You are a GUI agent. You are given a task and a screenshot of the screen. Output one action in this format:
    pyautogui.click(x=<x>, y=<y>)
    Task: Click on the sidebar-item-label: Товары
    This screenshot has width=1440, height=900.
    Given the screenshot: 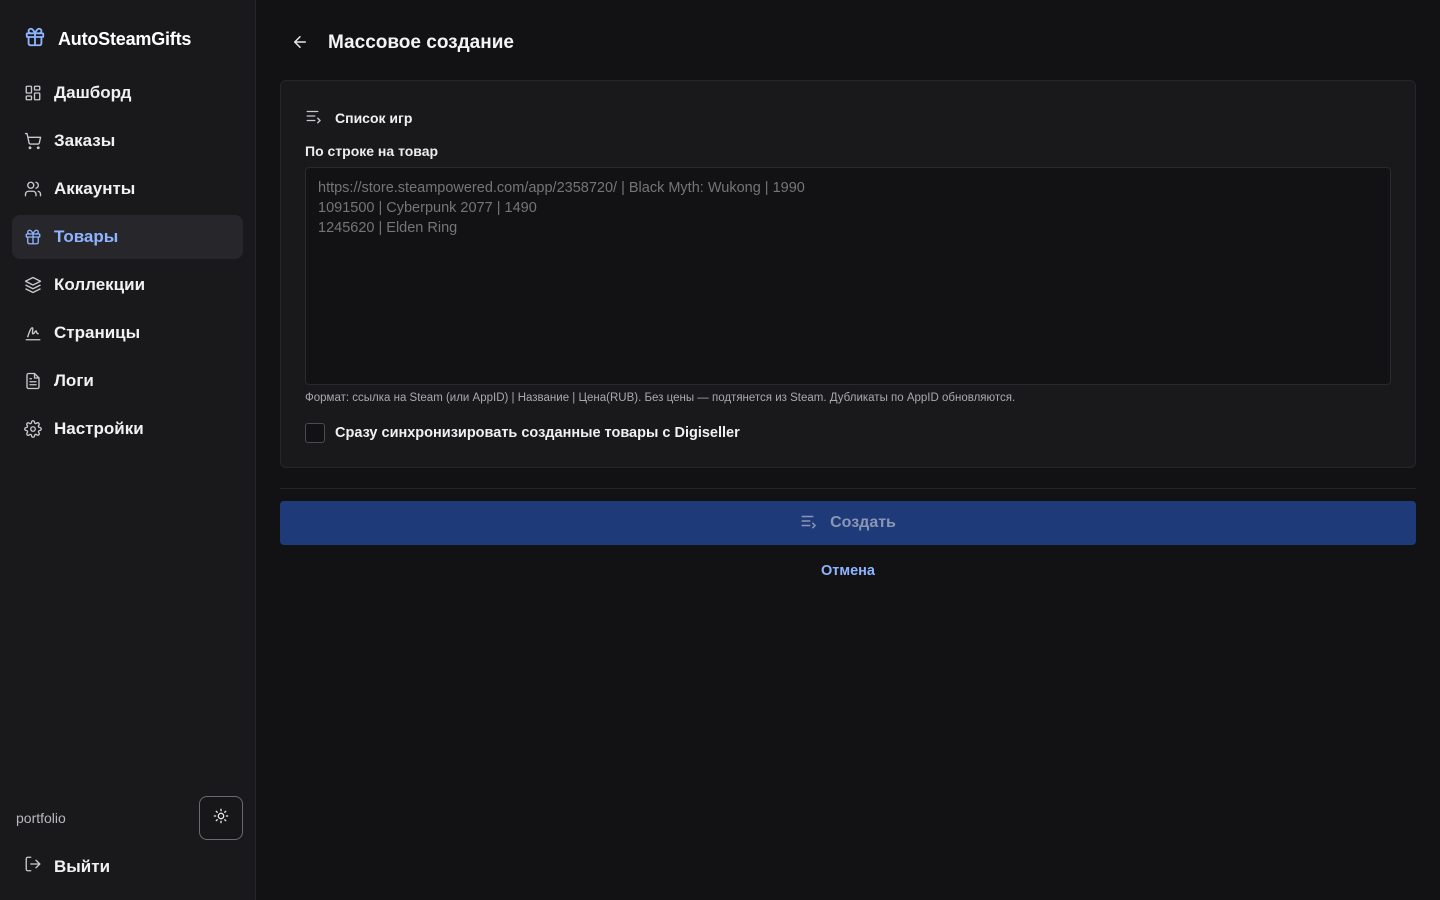 What is the action you would take?
    pyautogui.click(x=86, y=236)
    